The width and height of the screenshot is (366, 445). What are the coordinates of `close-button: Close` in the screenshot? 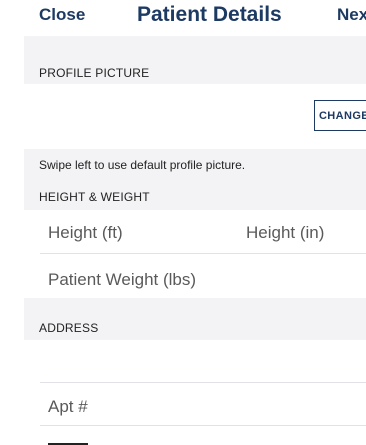 It's located at (62, 15).